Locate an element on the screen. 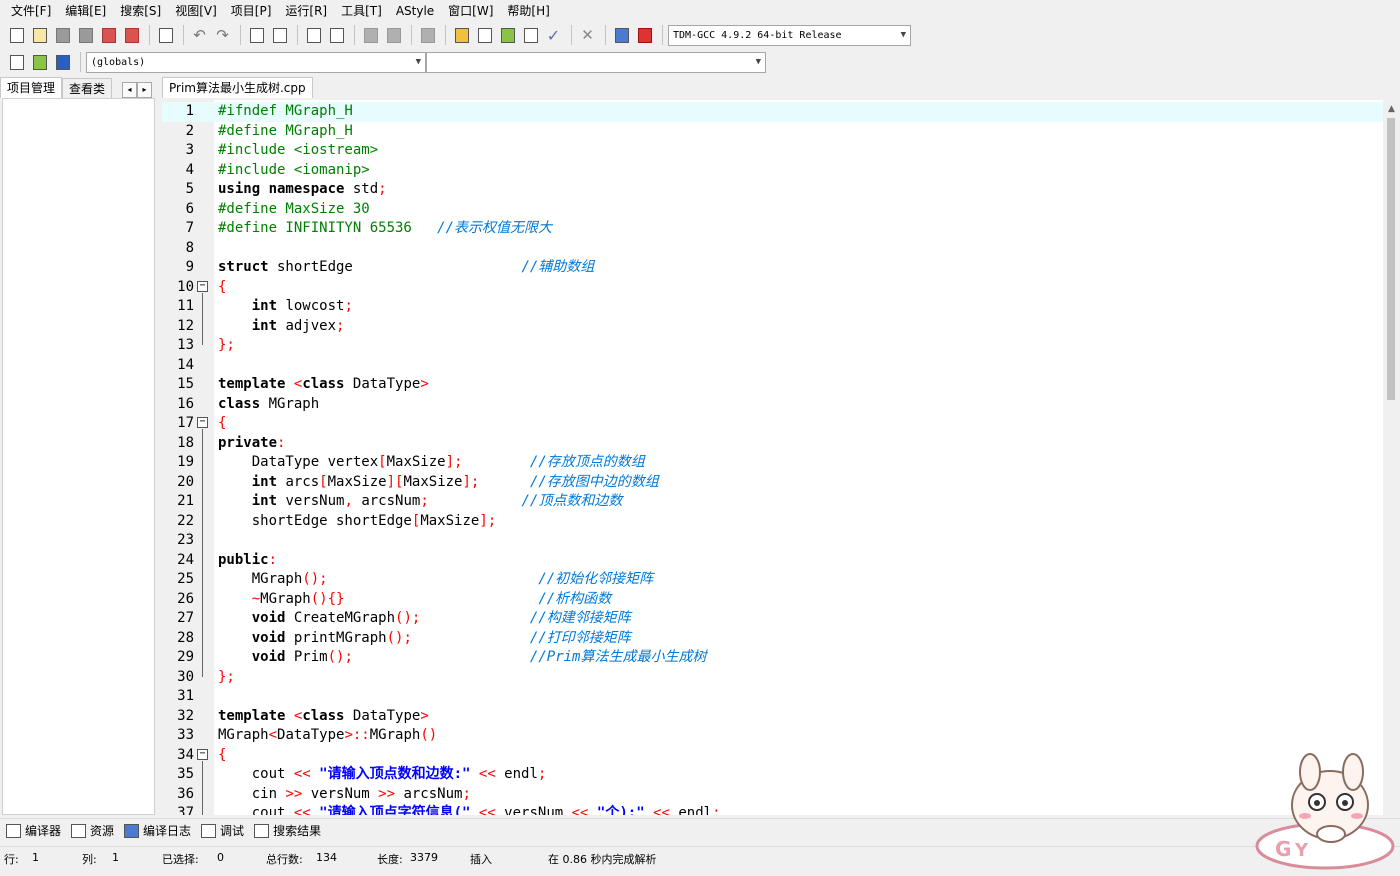 The image size is (1400, 876). code-line: 15 template <class DataType> is located at coordinates (772, 385).